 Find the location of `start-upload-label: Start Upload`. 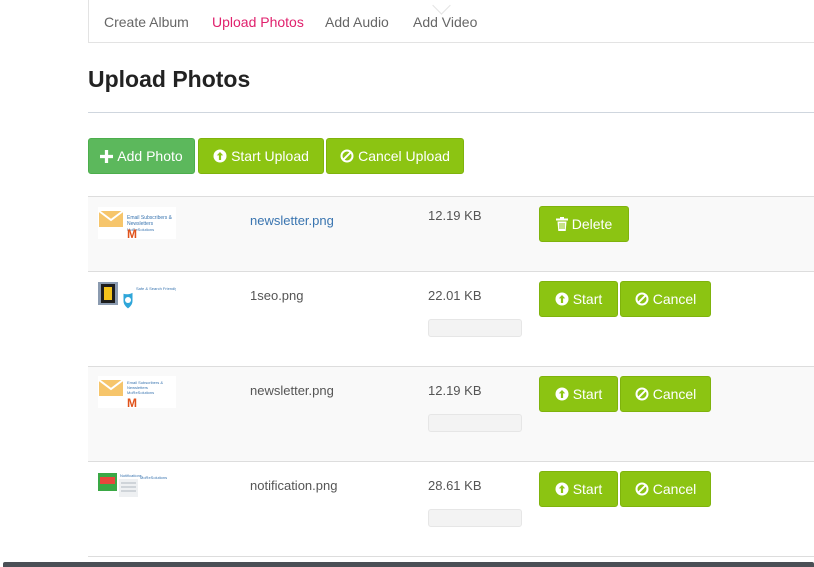

start-upload-label: Start Upload is located at coordinates (270, 156).